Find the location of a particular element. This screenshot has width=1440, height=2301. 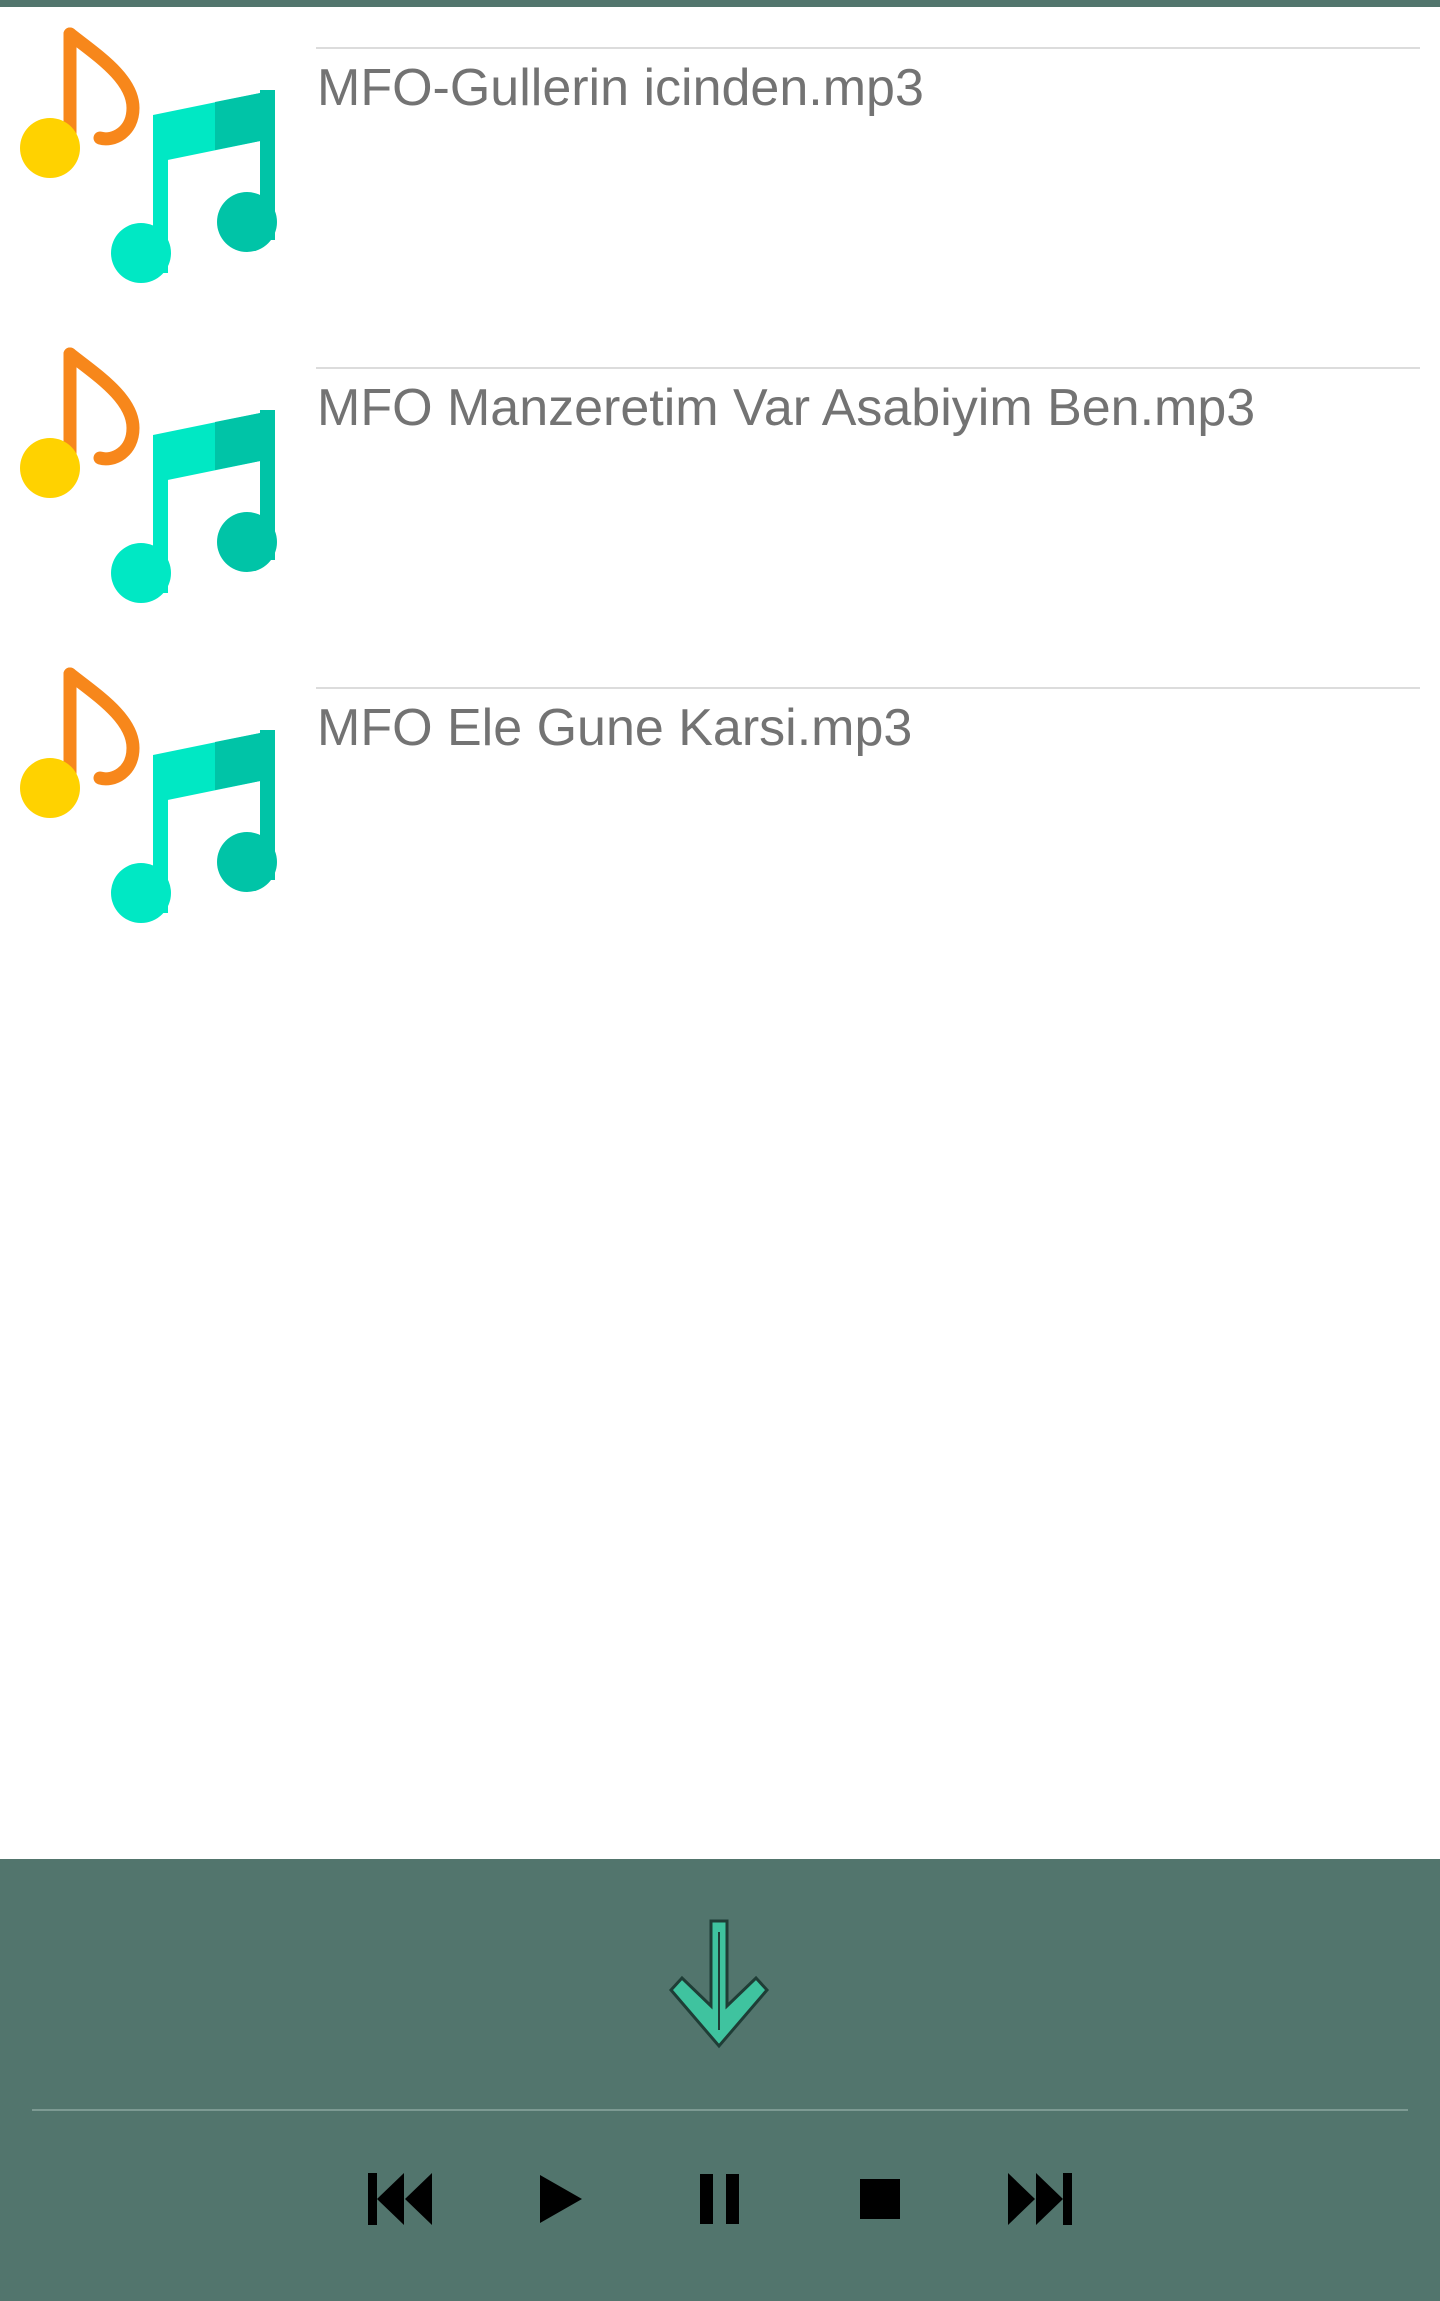

previous-track-button is located at coordinates (400, 2199).